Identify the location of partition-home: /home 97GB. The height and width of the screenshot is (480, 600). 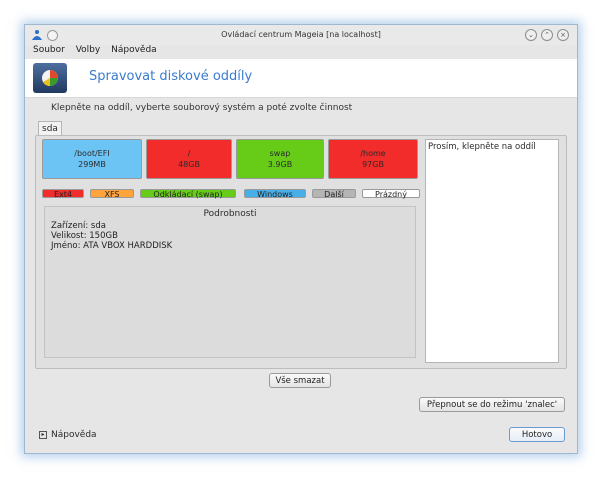
(373, 159).